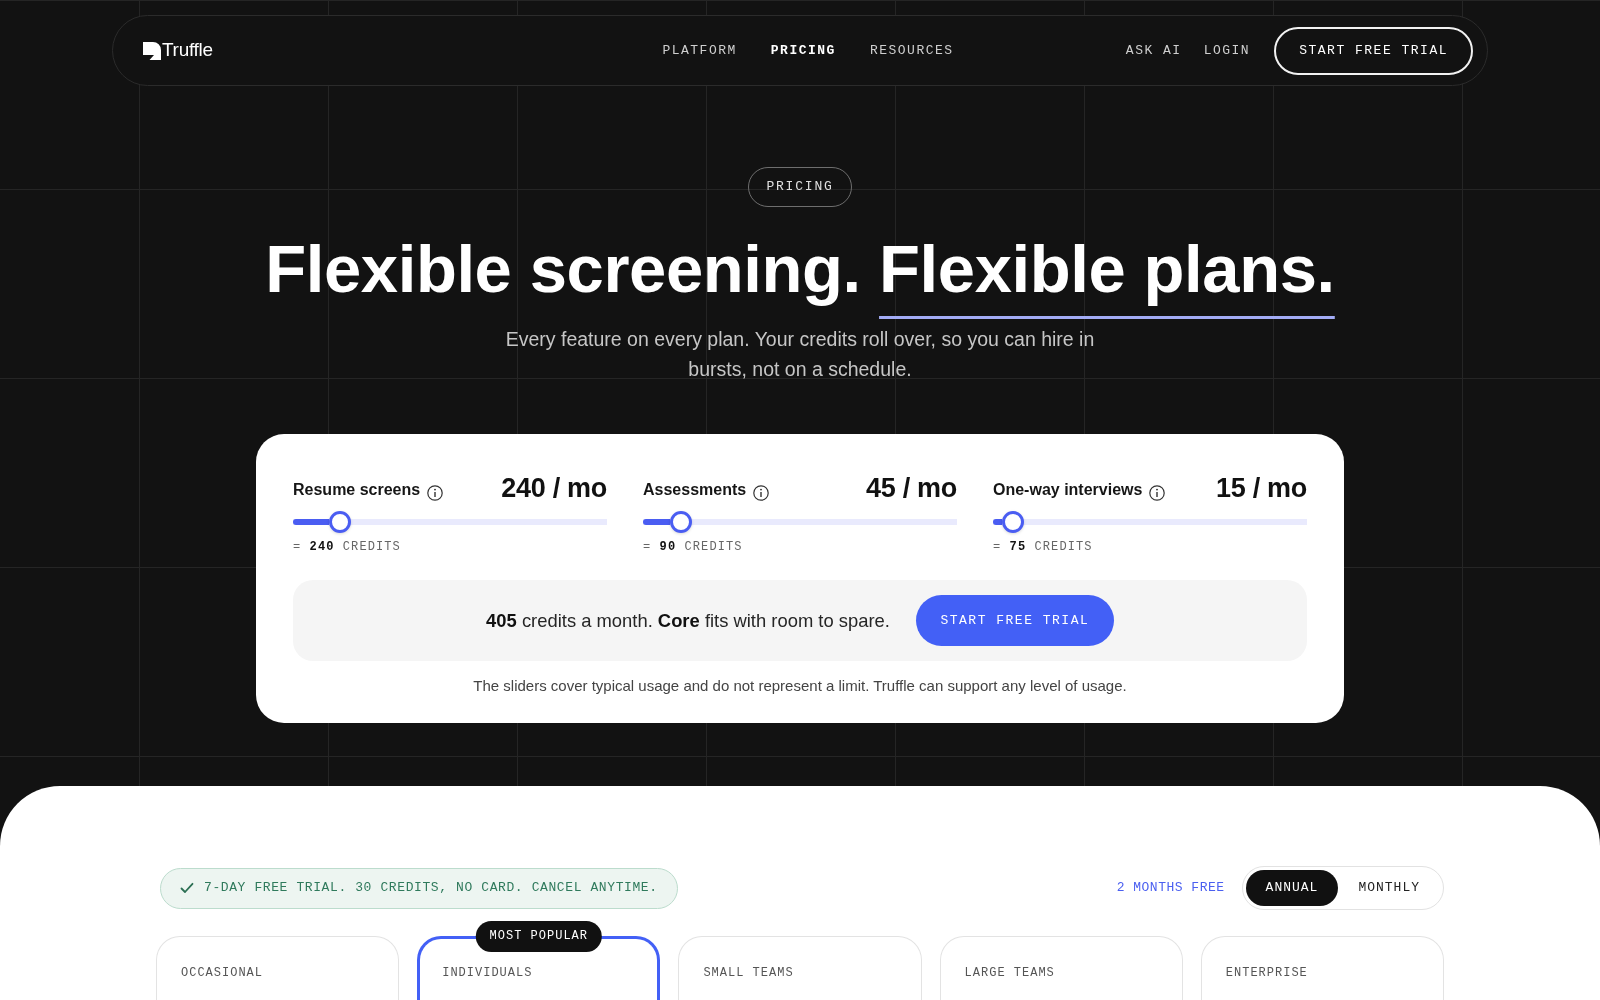 Image resolution: width=1600 pixels, height=1000 pixels. Describe the element at coordinates (1153, 50) in the screenshot. I see `nav-link: ASK AI` at that location.